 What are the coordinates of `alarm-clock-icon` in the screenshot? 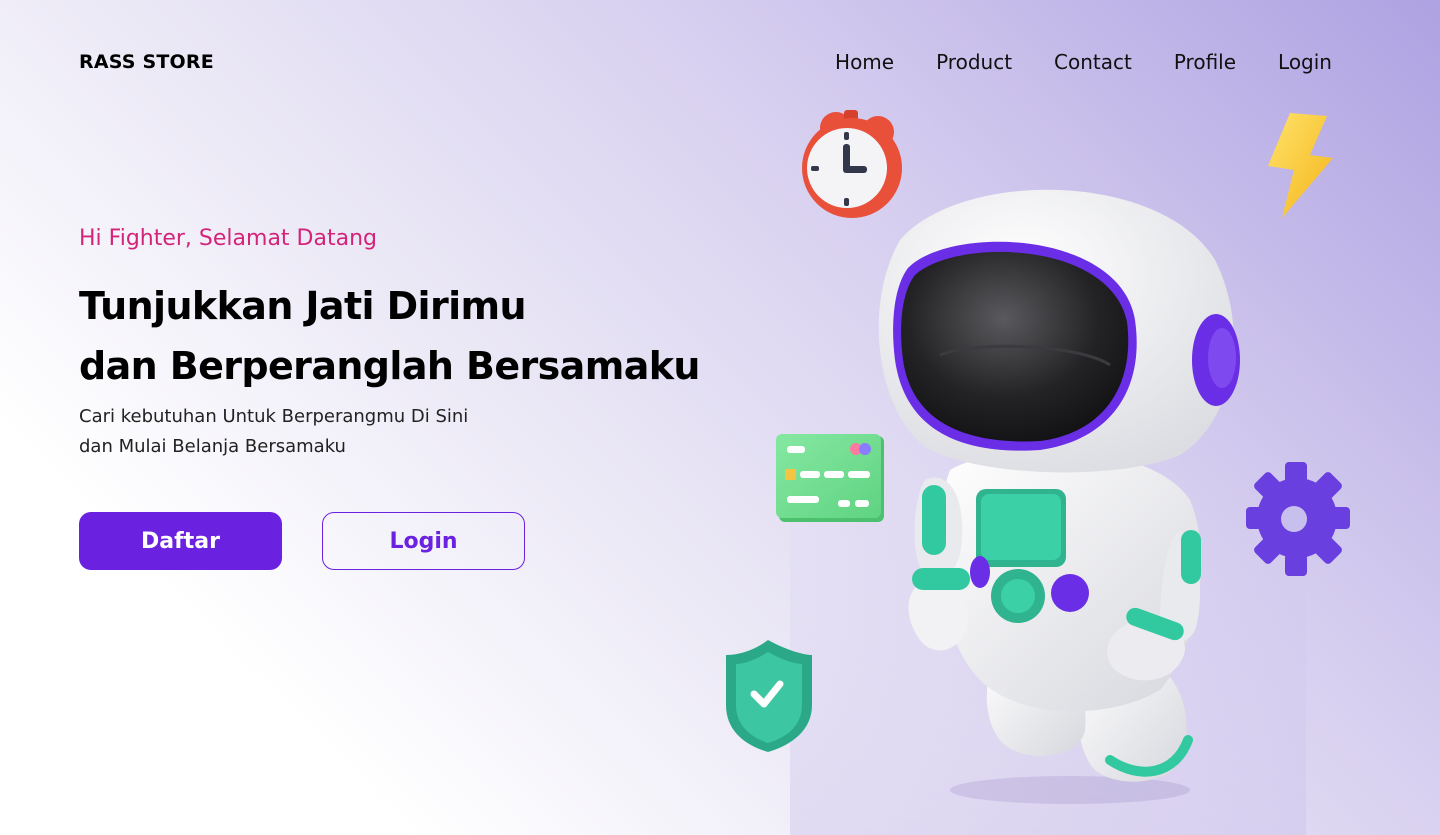 It's located at (852, 164).